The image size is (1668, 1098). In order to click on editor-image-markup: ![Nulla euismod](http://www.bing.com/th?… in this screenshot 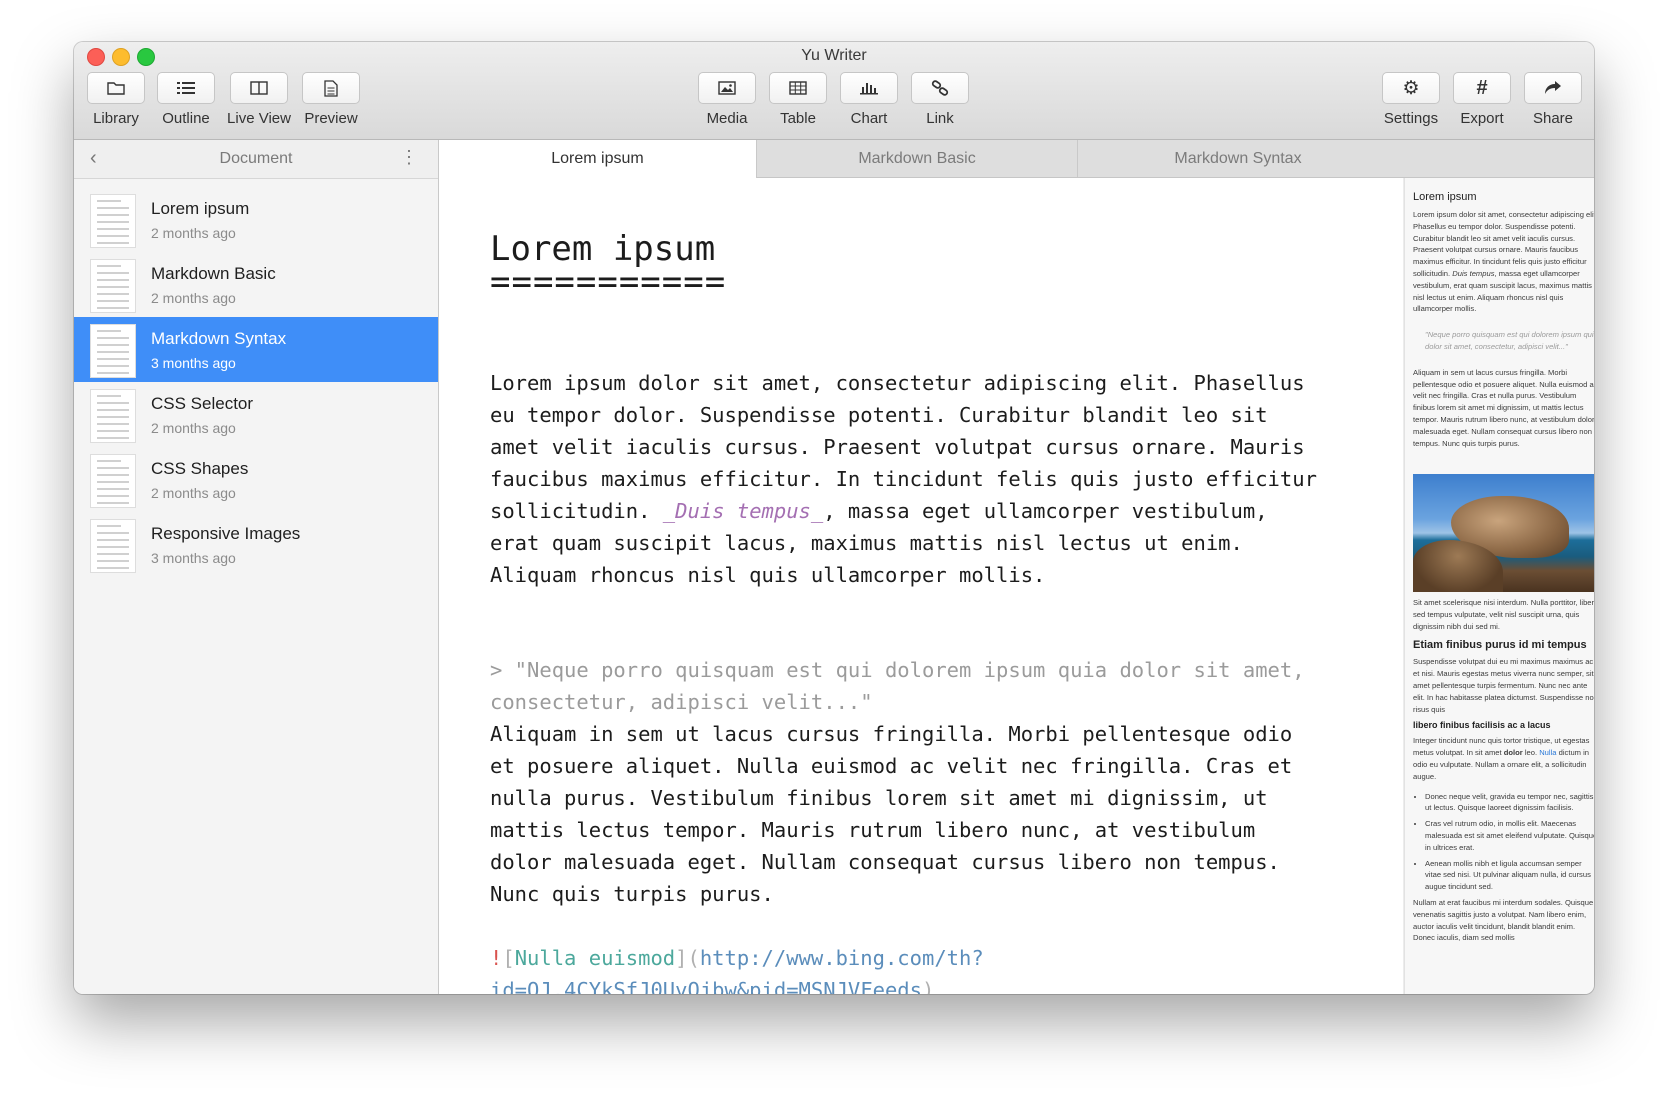, I will do `click(737, 970)`.